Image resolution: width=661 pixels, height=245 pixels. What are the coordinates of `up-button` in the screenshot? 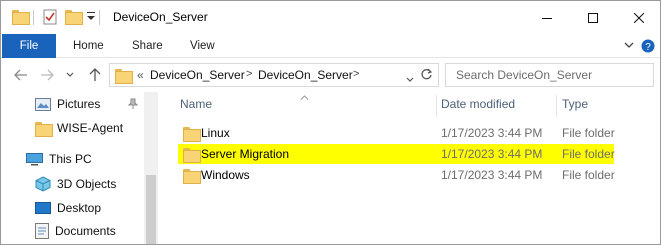 It's located at (95, 75).